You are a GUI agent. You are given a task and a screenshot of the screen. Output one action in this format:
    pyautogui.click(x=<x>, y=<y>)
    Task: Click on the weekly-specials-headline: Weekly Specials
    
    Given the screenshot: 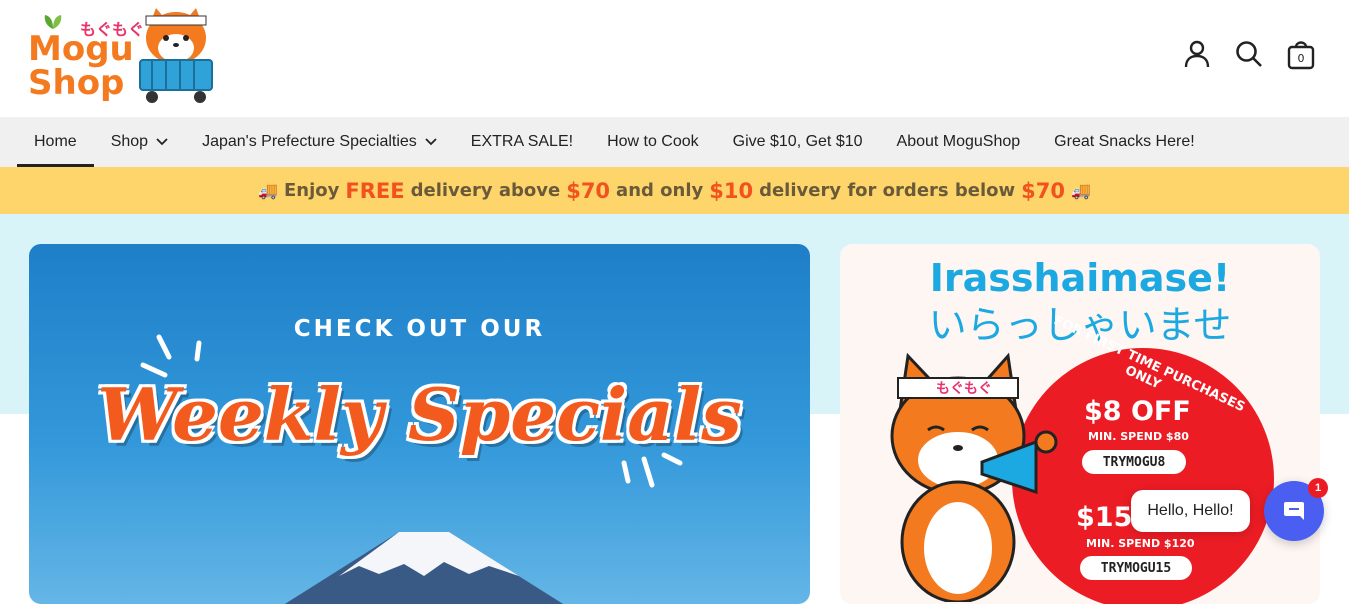 What is the action you would take?
    pyautogui.click(x=419, y=414)
    